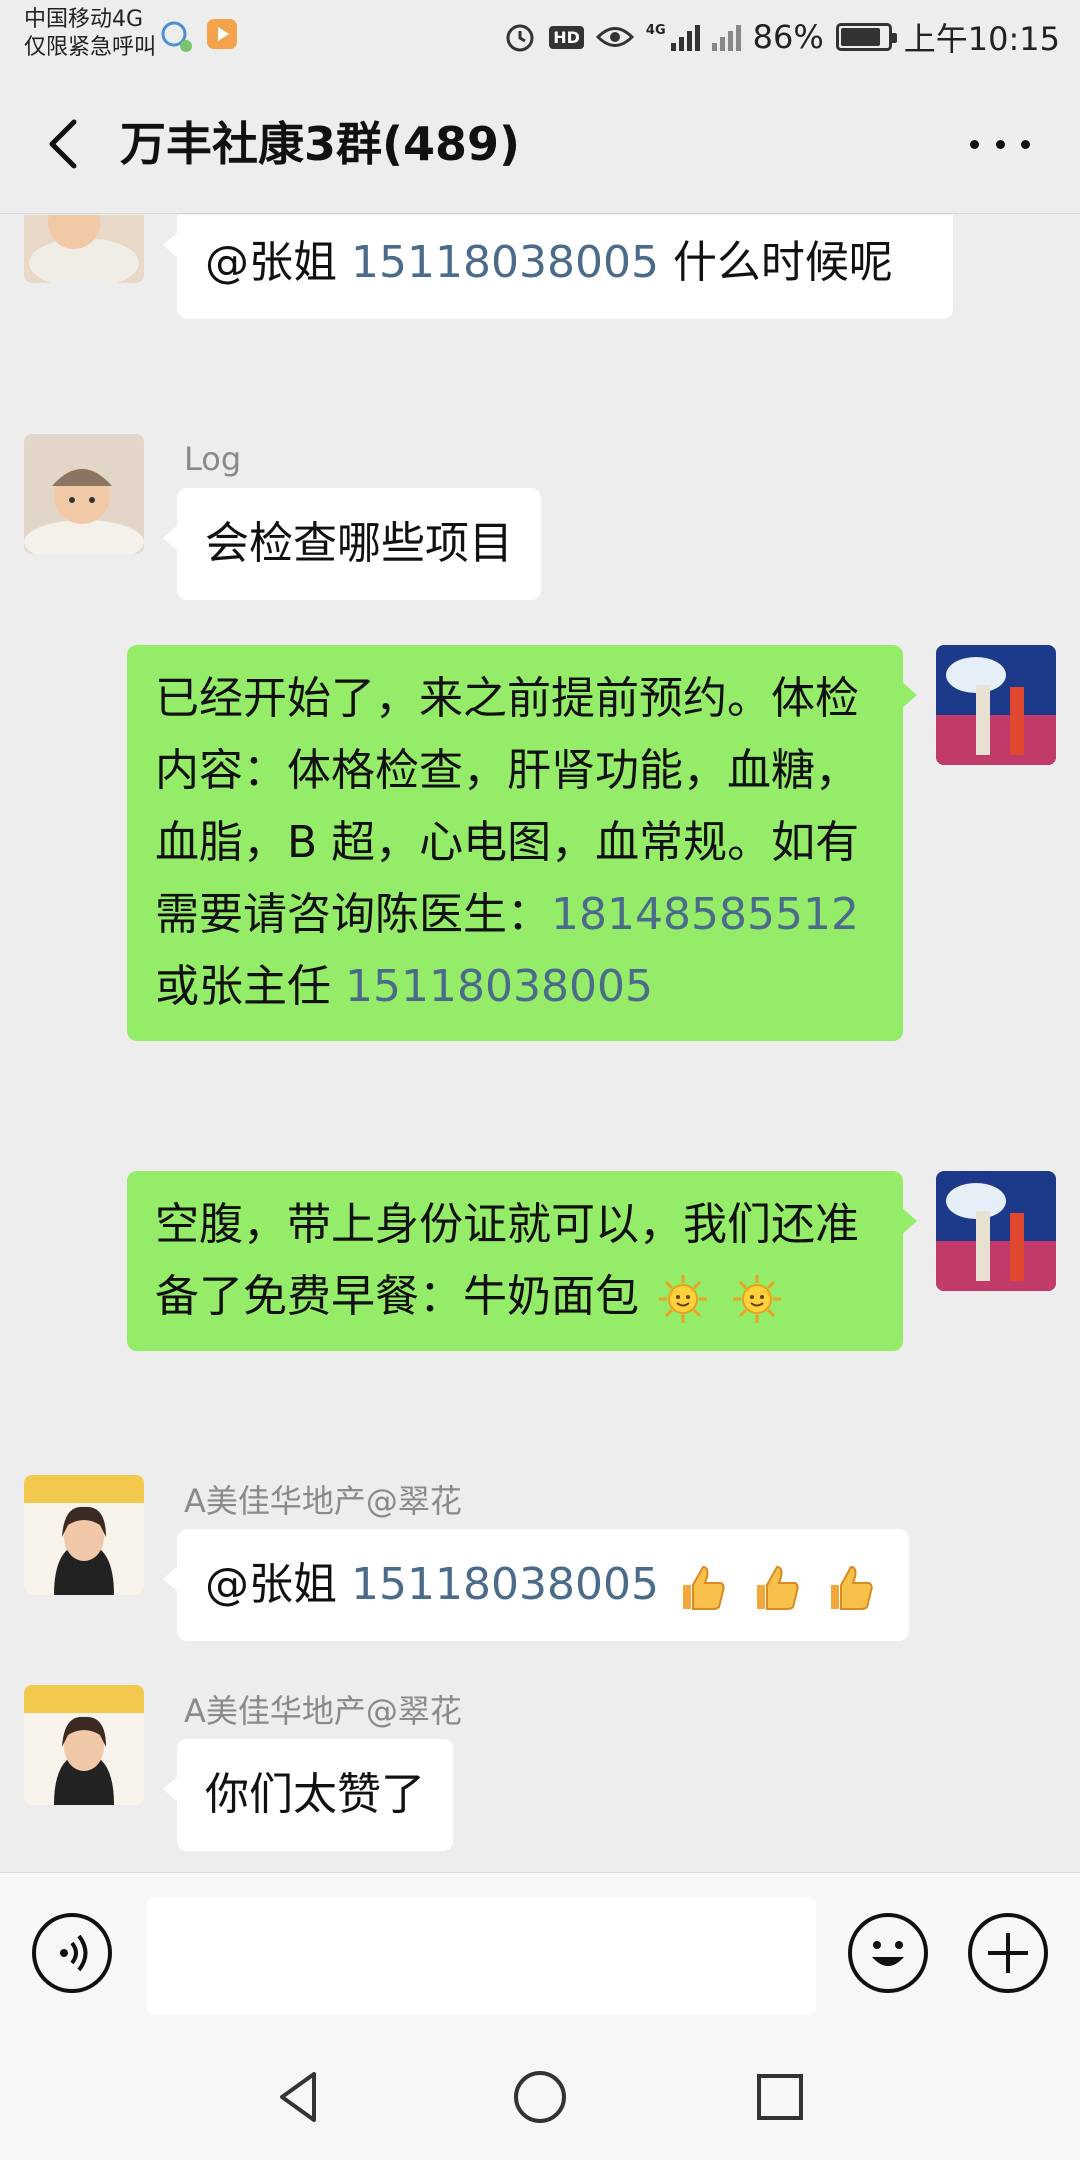  I want to click on message-input, so click(481, 1956).